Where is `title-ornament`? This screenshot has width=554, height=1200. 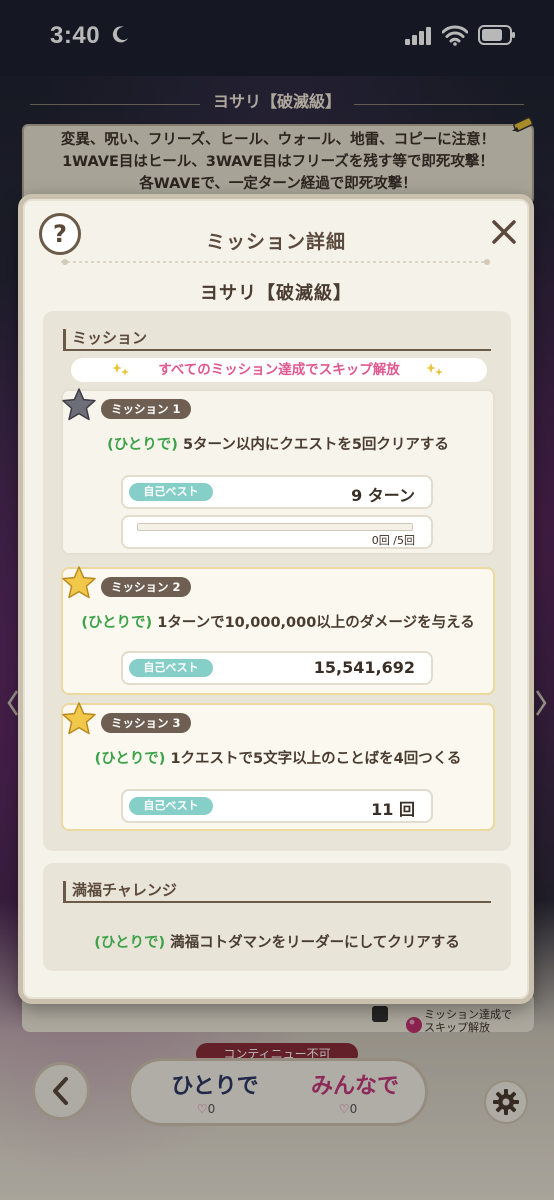
title-ornament is located at coordinates (276, 262).